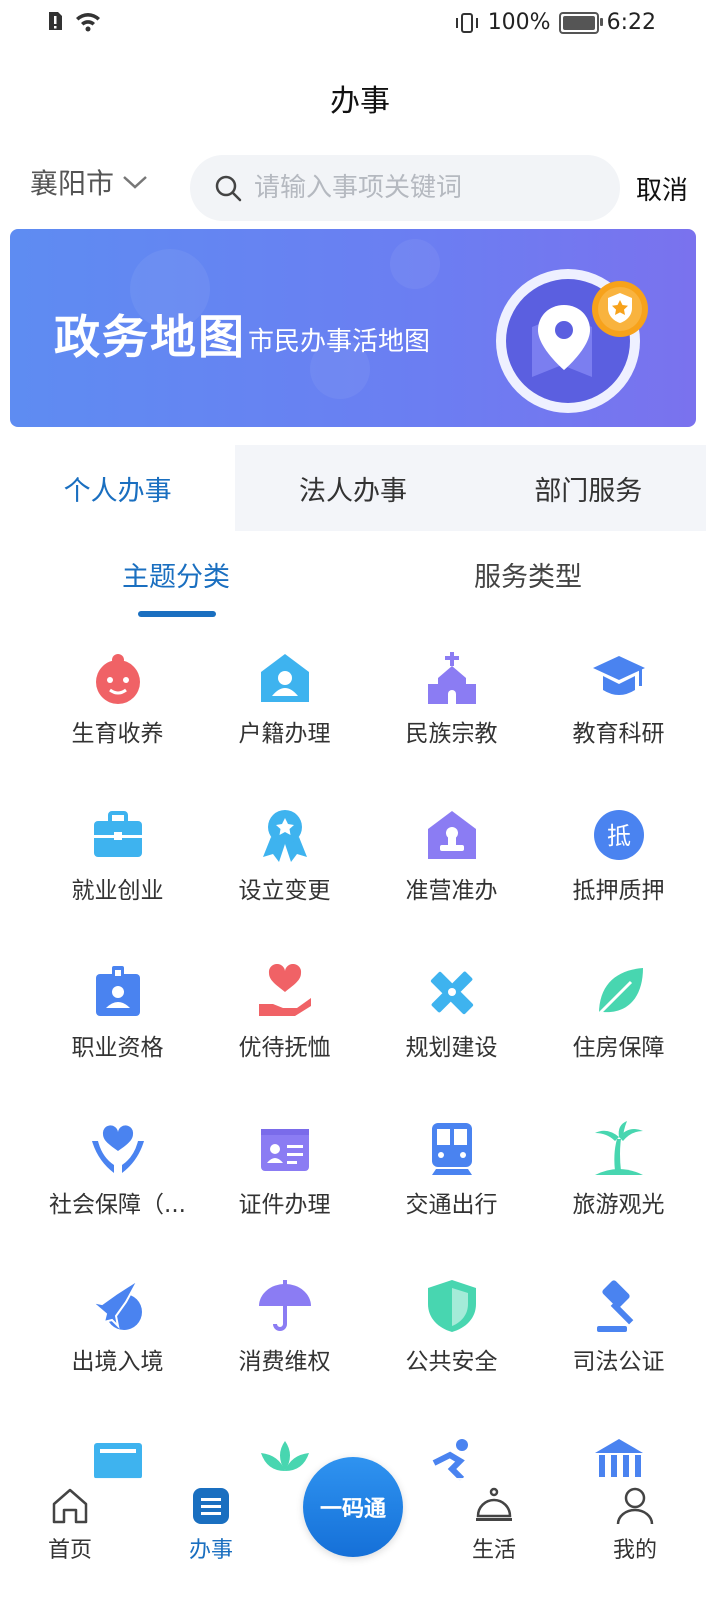 Image resolution: width=720 pixels, height=1600 pixels. What do you see at coordinates (228, 188) in the screenshot?
I see `search-icon` at bounding box center [228, 188].